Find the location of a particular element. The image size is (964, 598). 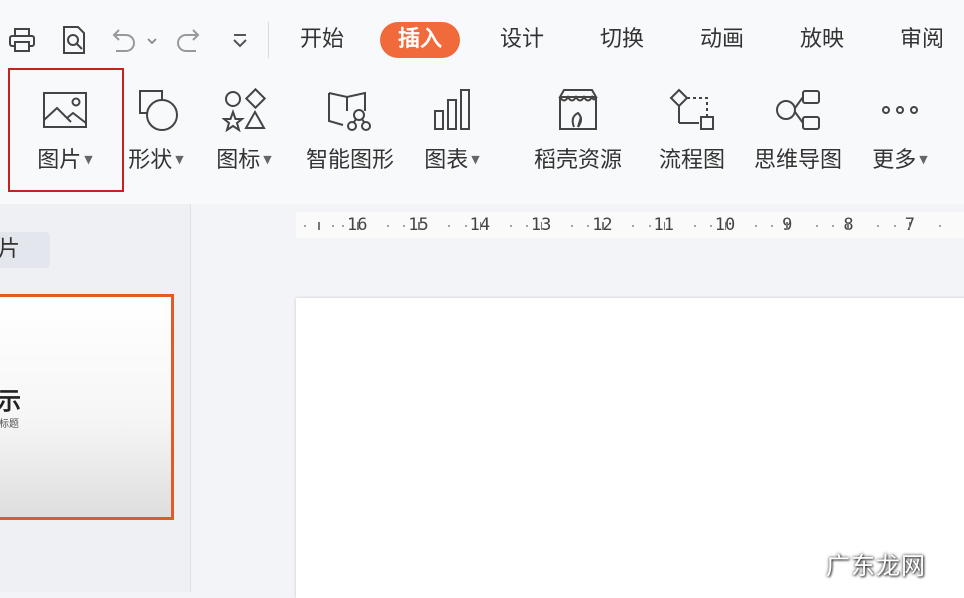

tab-slideshow: 放映 is located at coordinates (822, 40).